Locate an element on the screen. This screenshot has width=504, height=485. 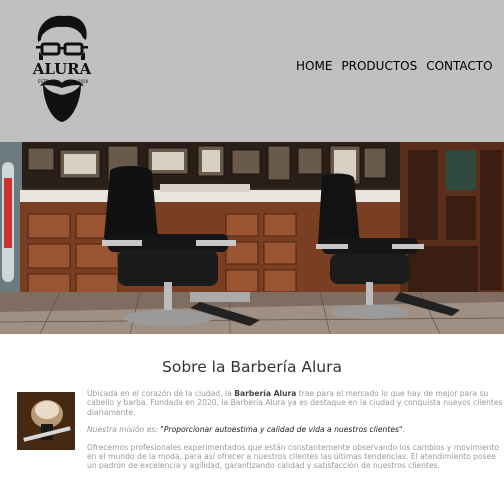
about-title: Sobre la Barbería Alura is located at coordinates (252, 367).